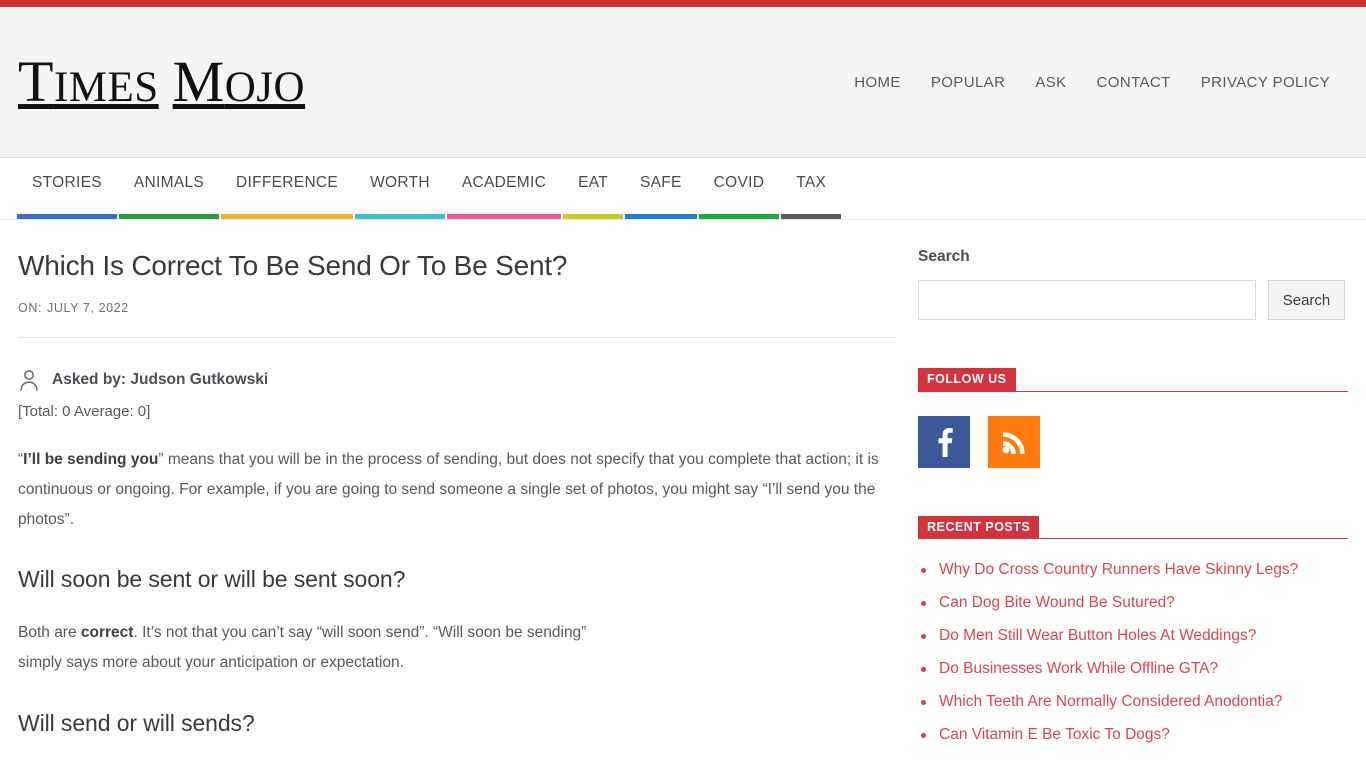  What do you see at coordinates (968, 82) in the screenshot?
I see `topnav-item-popular: POPULAR` at bounding box center [968, 82].